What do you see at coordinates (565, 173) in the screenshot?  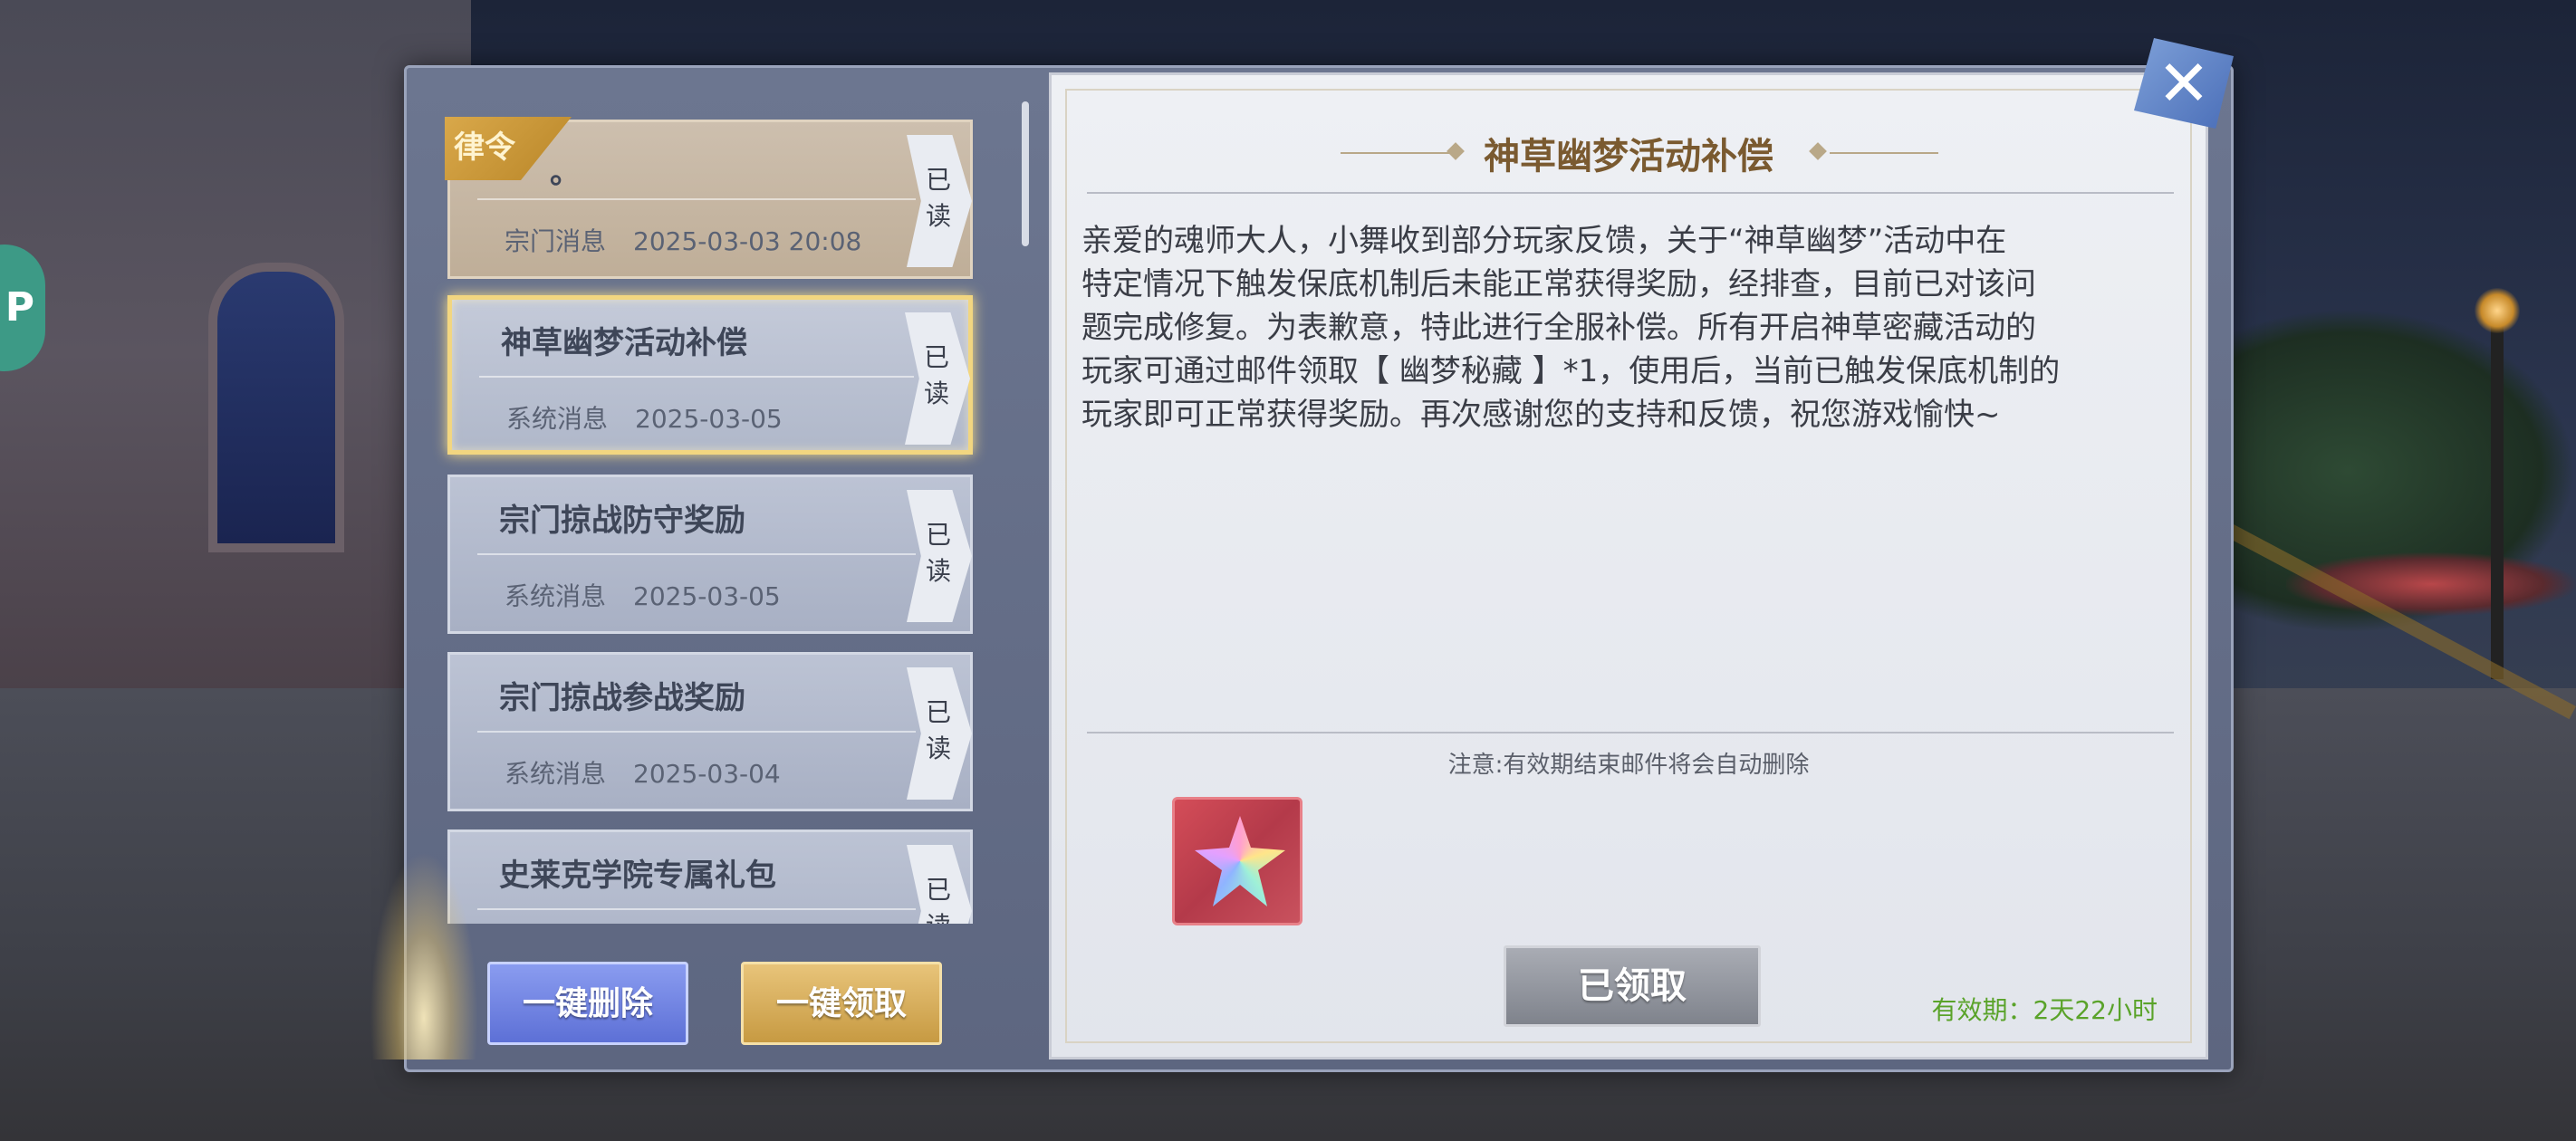 I see `mail-title: 。` at bounding box center [565, 173].